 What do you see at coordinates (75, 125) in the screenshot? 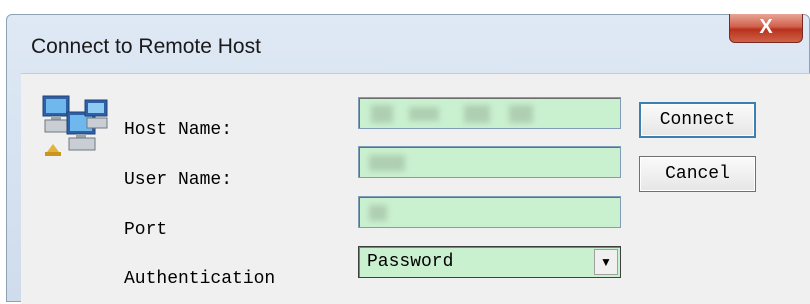
I see `network-computers-icon` at bounding box center [75, 125].